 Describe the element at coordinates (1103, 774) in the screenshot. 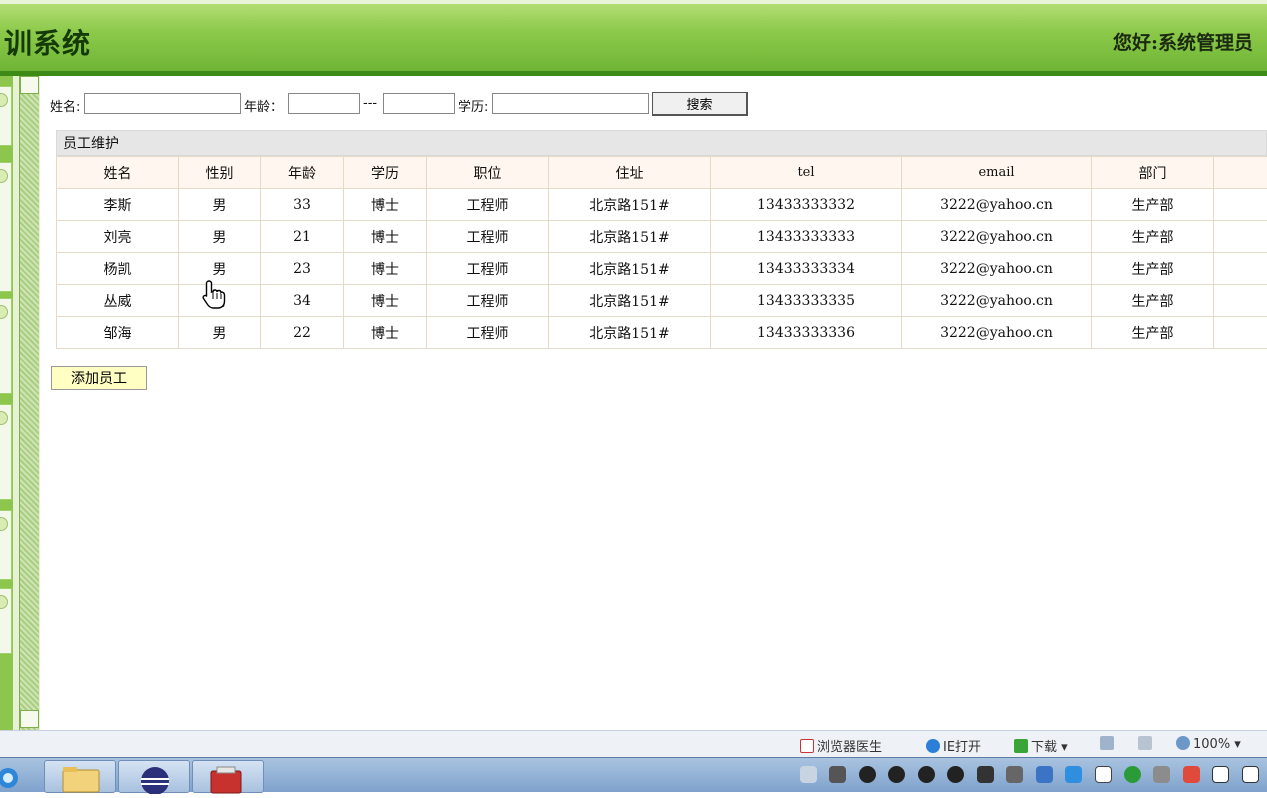

I see `notepad-icon` at that location.